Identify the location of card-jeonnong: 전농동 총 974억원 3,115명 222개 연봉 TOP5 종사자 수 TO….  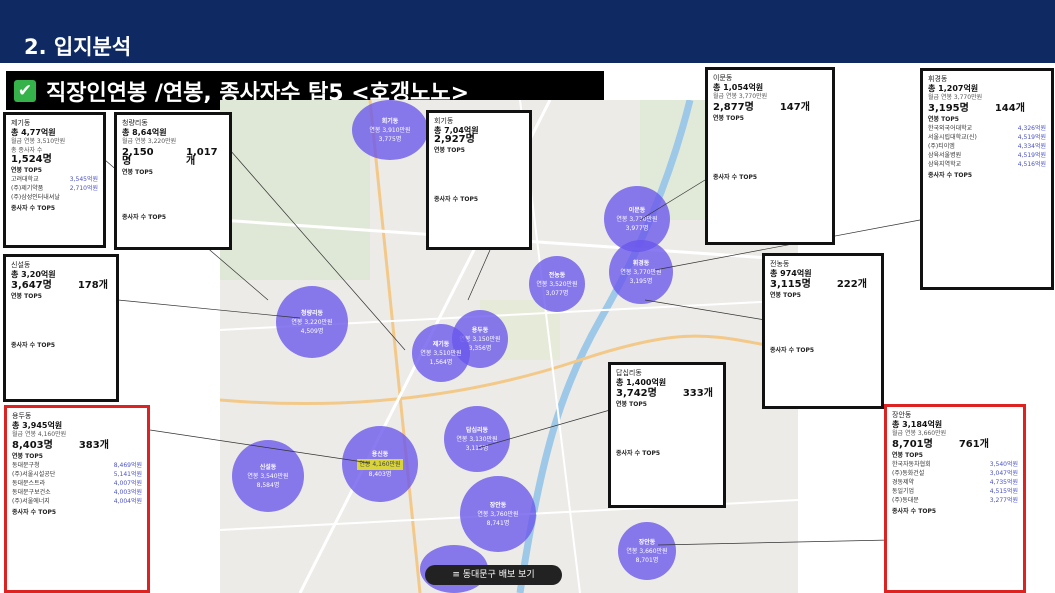
(823, 331).